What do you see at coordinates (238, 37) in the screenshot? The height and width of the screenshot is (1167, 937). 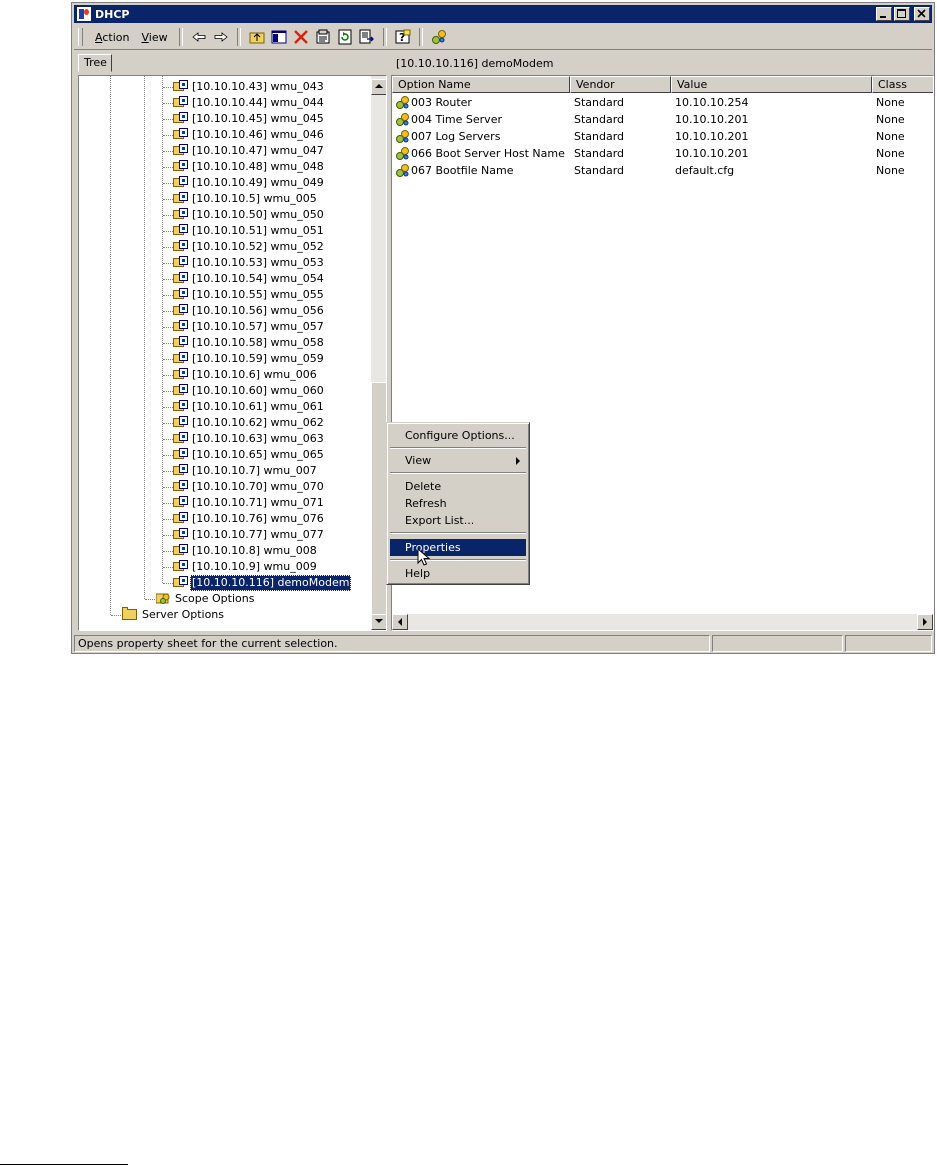 I see `toolbar-separator` at bounding box center [238, 37].